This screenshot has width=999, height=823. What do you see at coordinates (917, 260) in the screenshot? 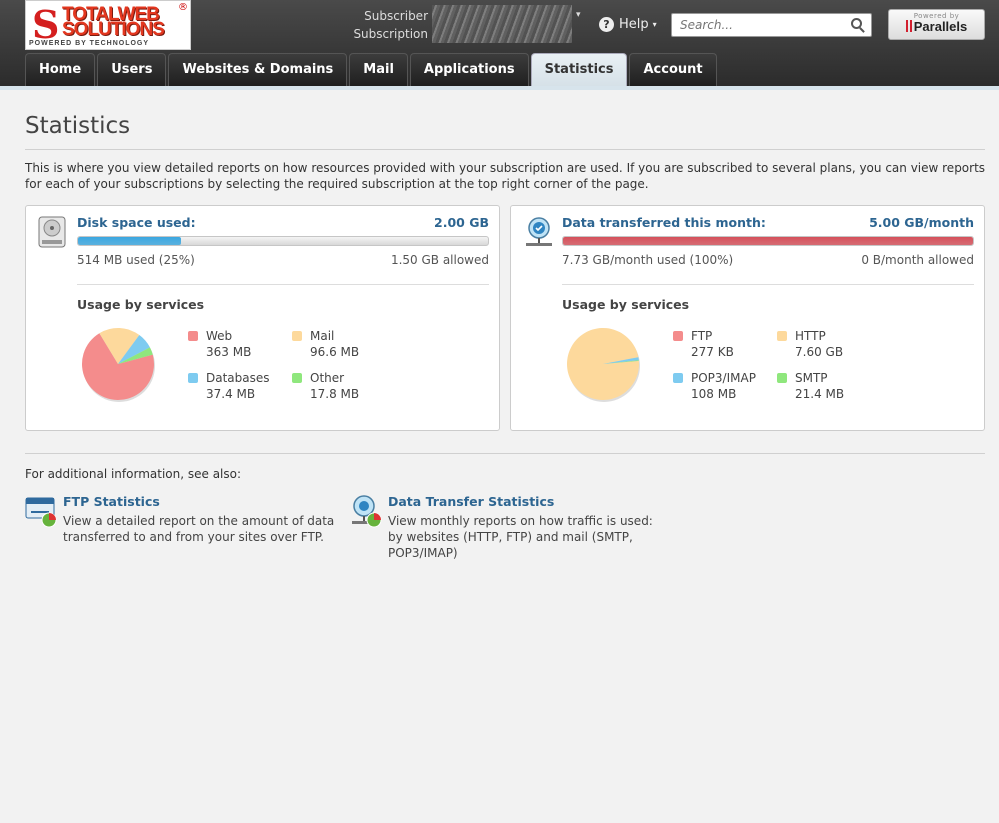
I see `traffic-allowed: 0 B/month allowed` at bounding box center [917, 260].